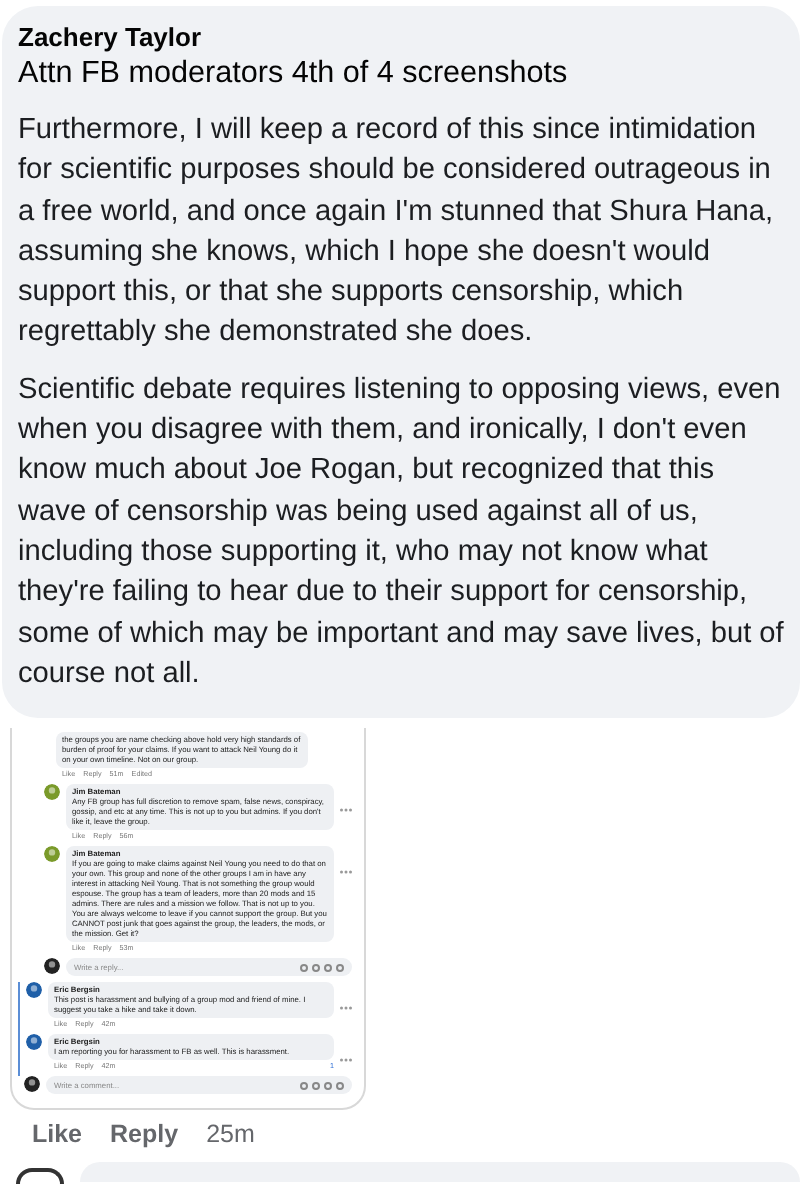 This screenshot has width=806, height=1200. Describe the element at coordinates (188, 919) in the screenshot. I see `screenshot` at that location.